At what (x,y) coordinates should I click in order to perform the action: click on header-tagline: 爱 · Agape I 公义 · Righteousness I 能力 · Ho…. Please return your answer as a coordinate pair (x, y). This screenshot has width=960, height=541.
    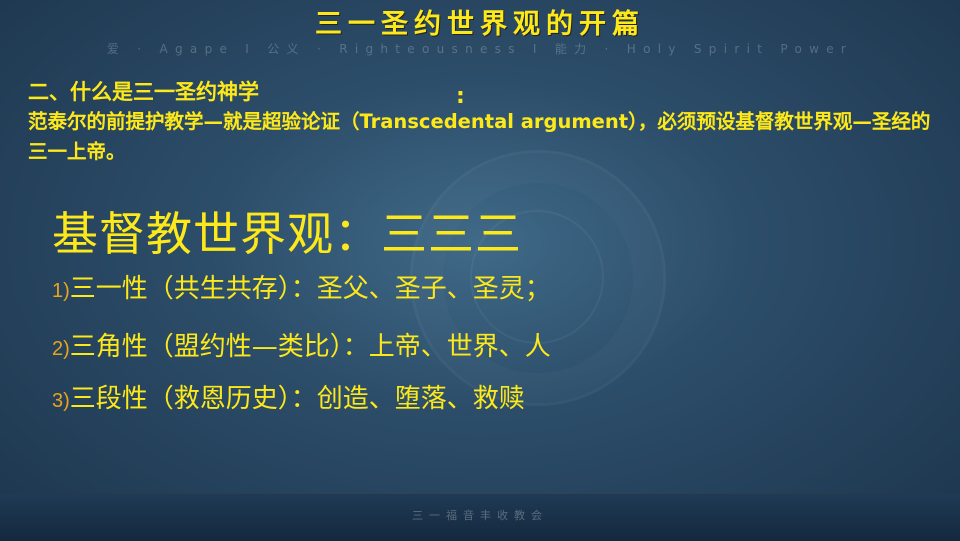
    Looking at the image, I should click on (480, 49).